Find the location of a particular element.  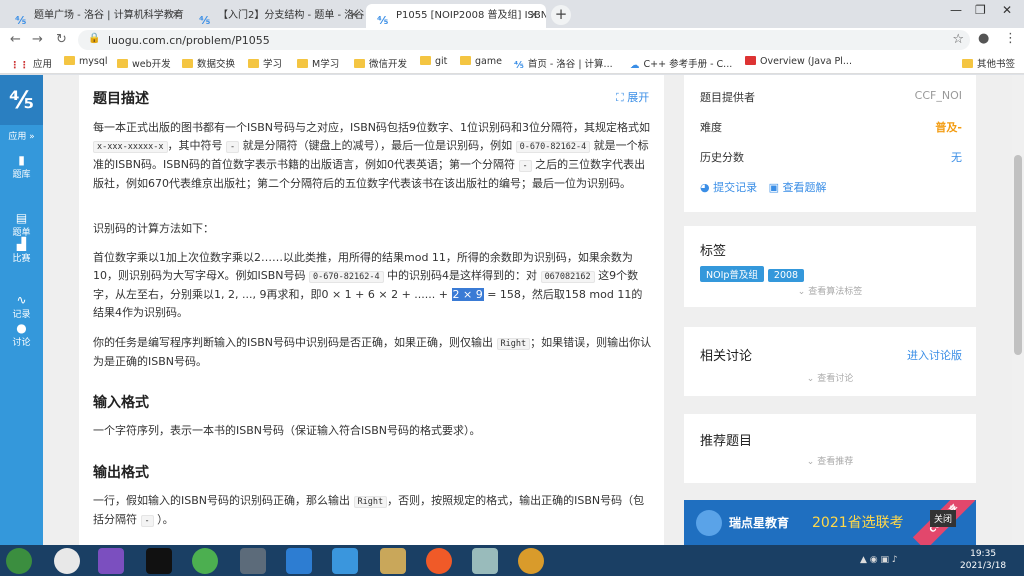

section-title-input: 输入格式 is located at coordinates (121, 403).